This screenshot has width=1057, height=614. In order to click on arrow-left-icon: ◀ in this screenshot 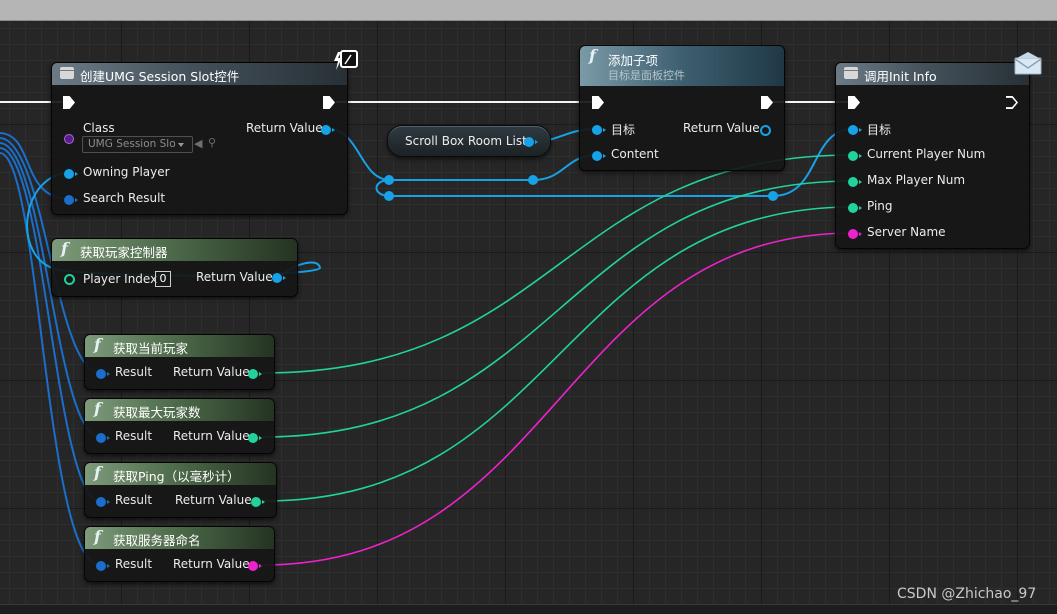, I will do `click(198, 143)`.